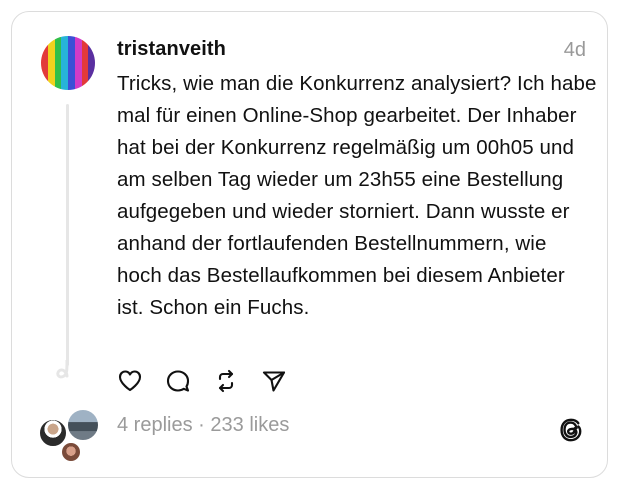 The image size is (620, 490). I want to click on replies-count: 4 replies, so click(155, 425).